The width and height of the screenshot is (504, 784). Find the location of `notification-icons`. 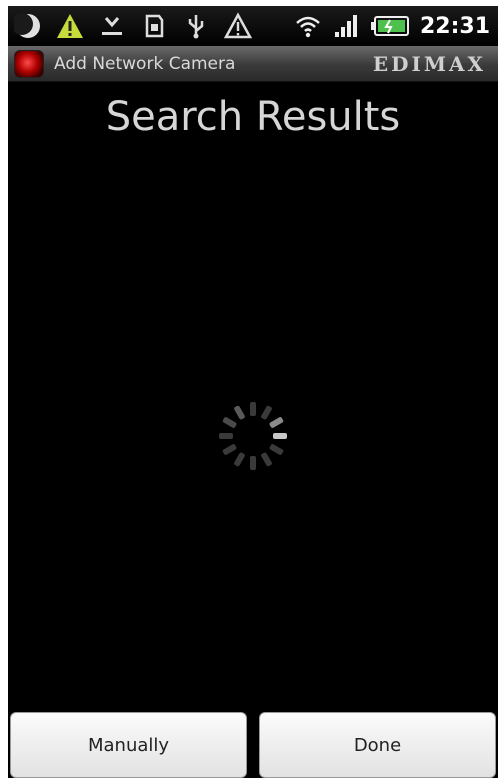

notification-icons is located at coordinates (130, 26).